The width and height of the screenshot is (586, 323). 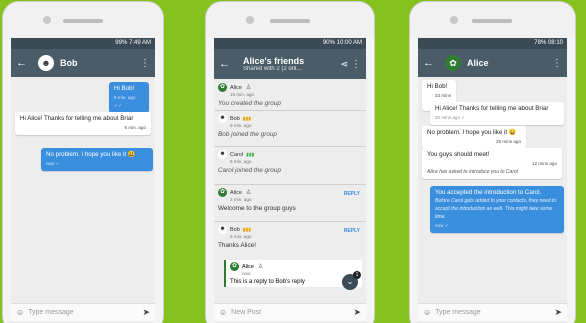 I want to click on status-bar: 90% 10:00 AM, so click(x=290, y=43).